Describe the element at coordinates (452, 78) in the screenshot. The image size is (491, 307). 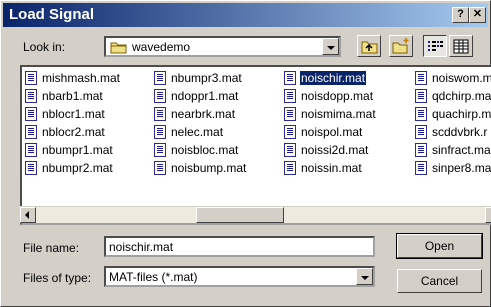
I see `file-item: noiswom.m` at that location.